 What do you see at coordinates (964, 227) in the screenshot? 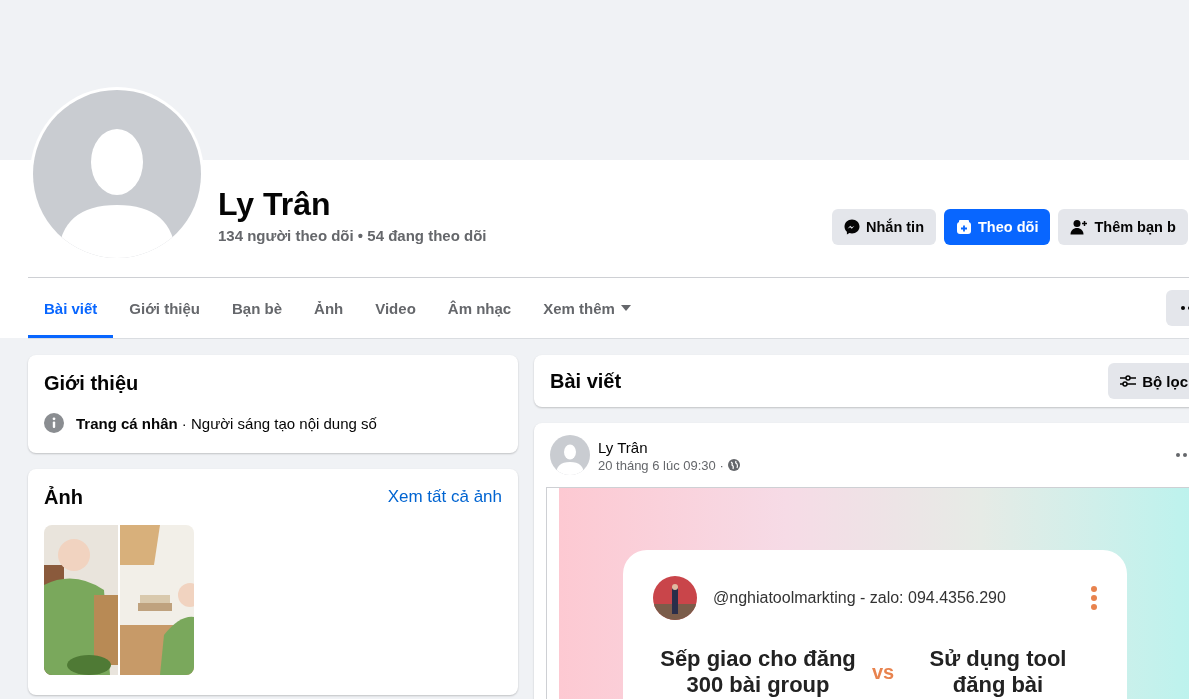
I see `follow-icon` at bounding box center [964, 227].